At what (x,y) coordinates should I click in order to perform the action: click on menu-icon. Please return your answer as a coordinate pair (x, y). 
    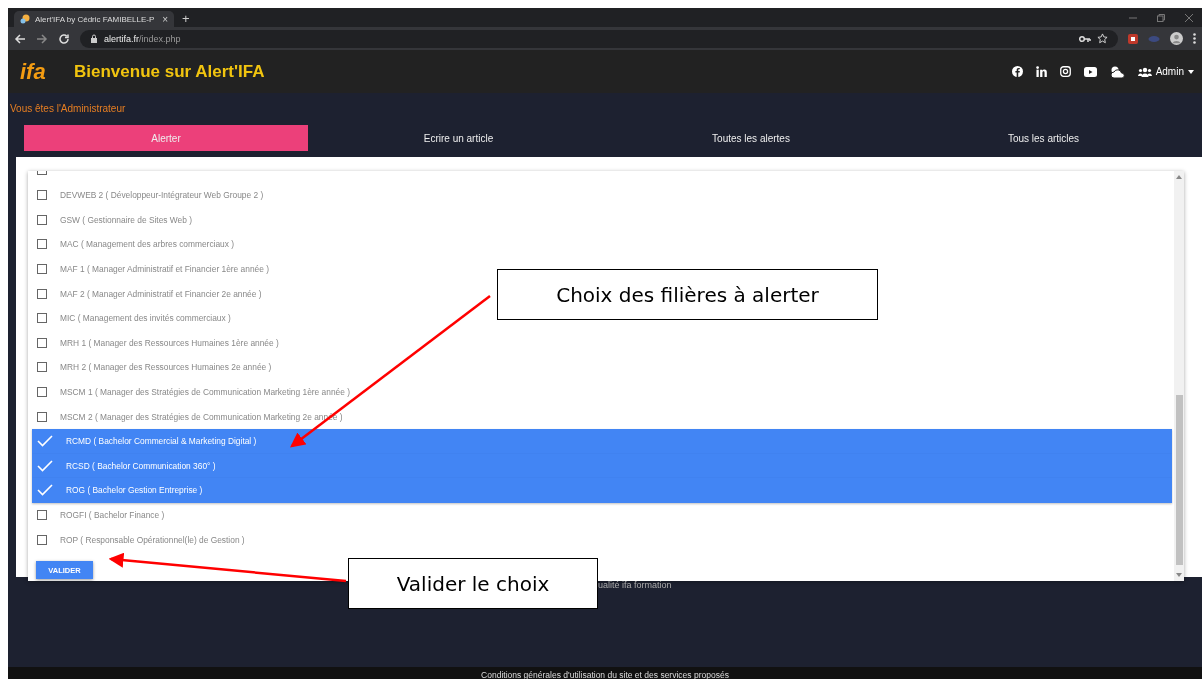
    Looking at the image, I should click on (1194, 38).